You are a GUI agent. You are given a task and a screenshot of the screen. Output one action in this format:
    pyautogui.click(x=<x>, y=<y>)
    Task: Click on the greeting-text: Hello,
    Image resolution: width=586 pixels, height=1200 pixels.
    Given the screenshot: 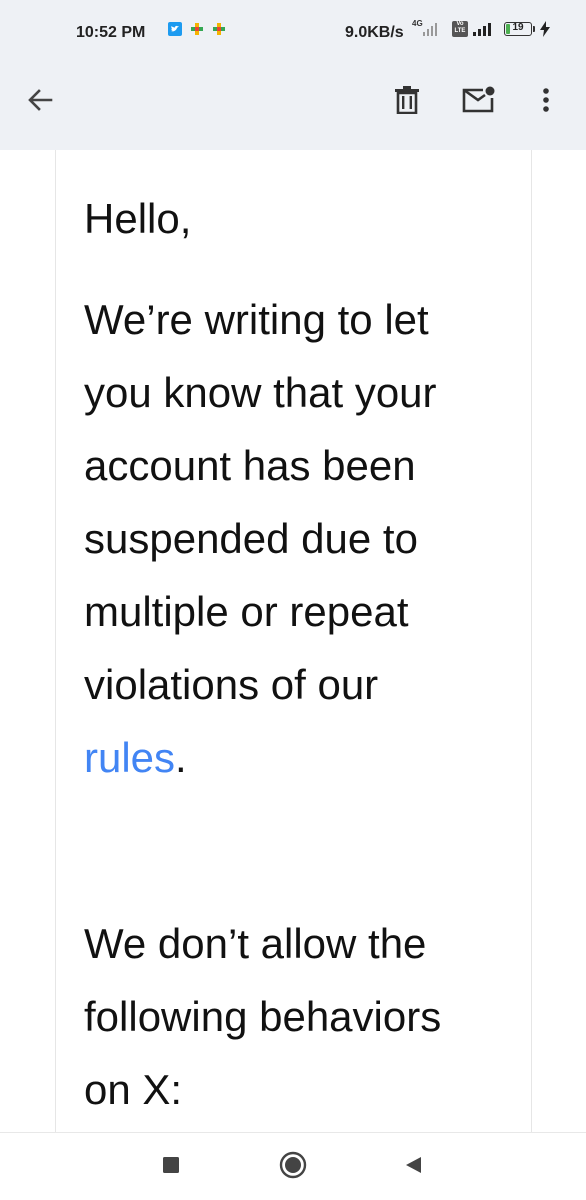 What is the action you would take?
    pyautogui.click(x=138, y=218)
    